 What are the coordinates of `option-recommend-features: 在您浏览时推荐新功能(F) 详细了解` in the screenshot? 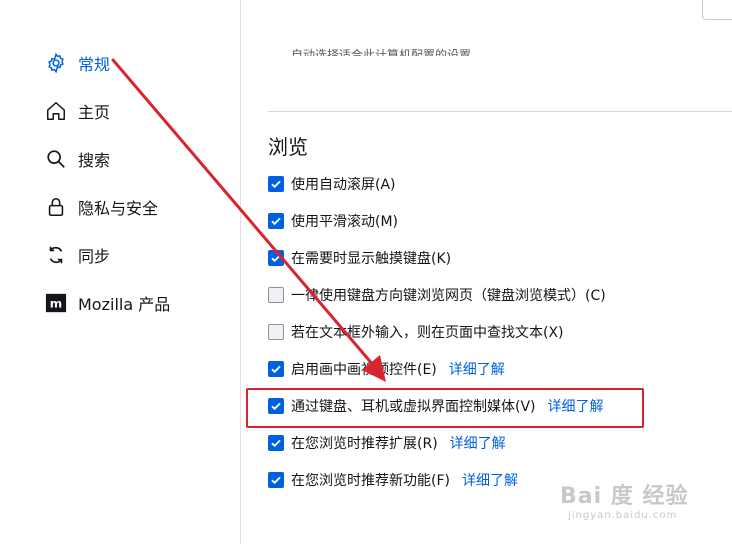 It's located at (393, 480).